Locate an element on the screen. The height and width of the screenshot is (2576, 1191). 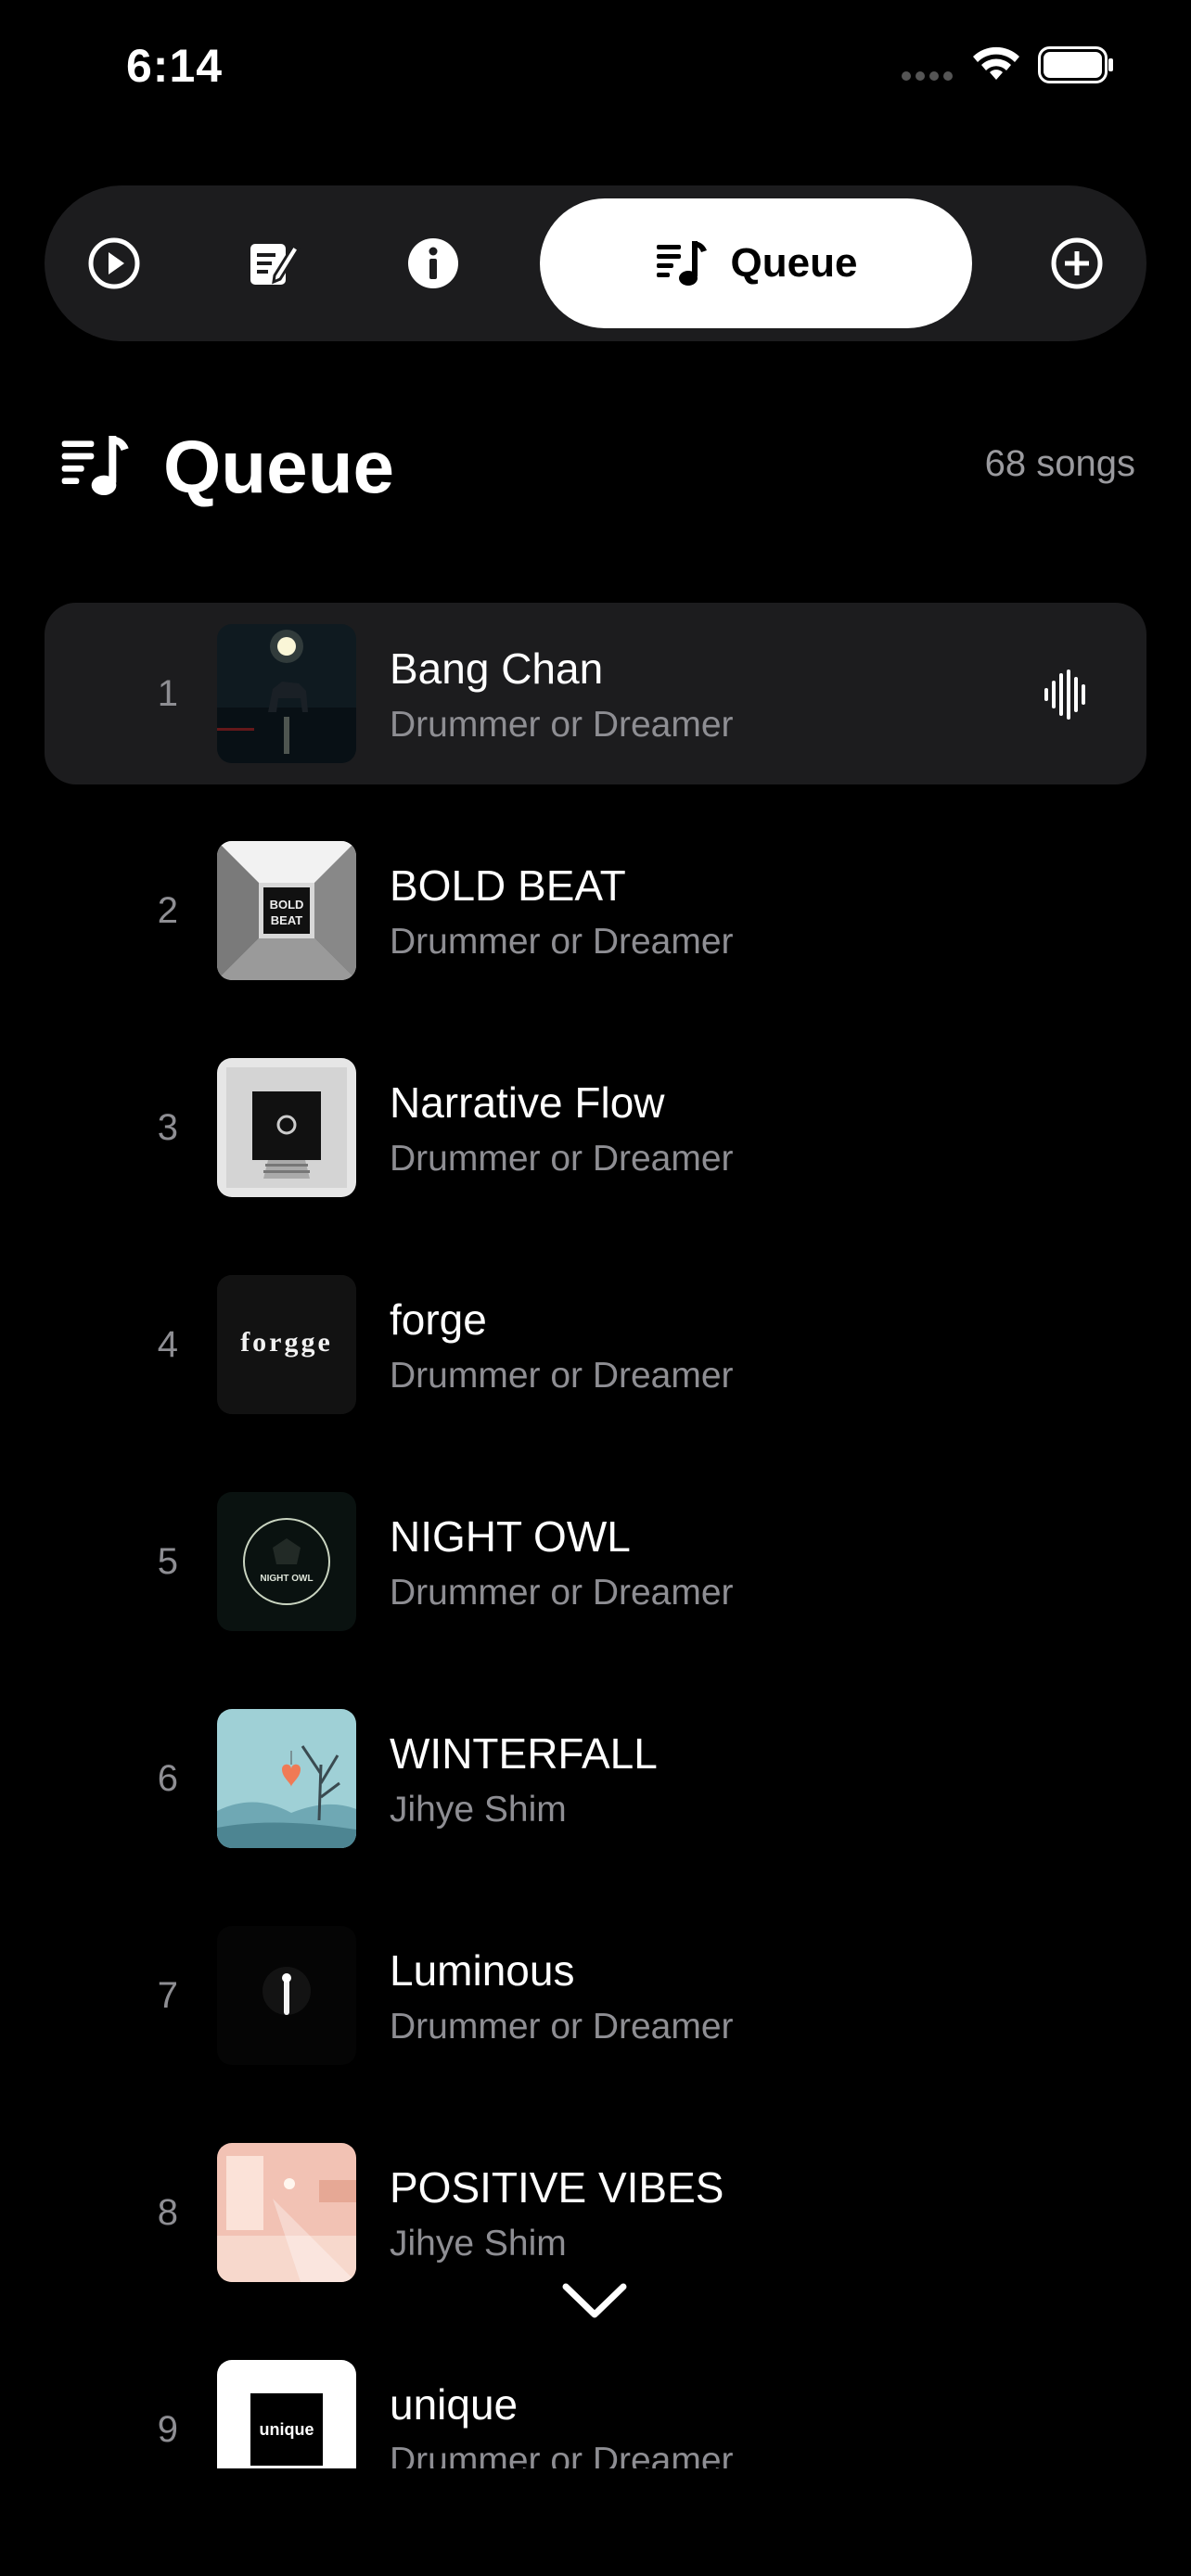
add-tab is located at coordinates (1077, 263).